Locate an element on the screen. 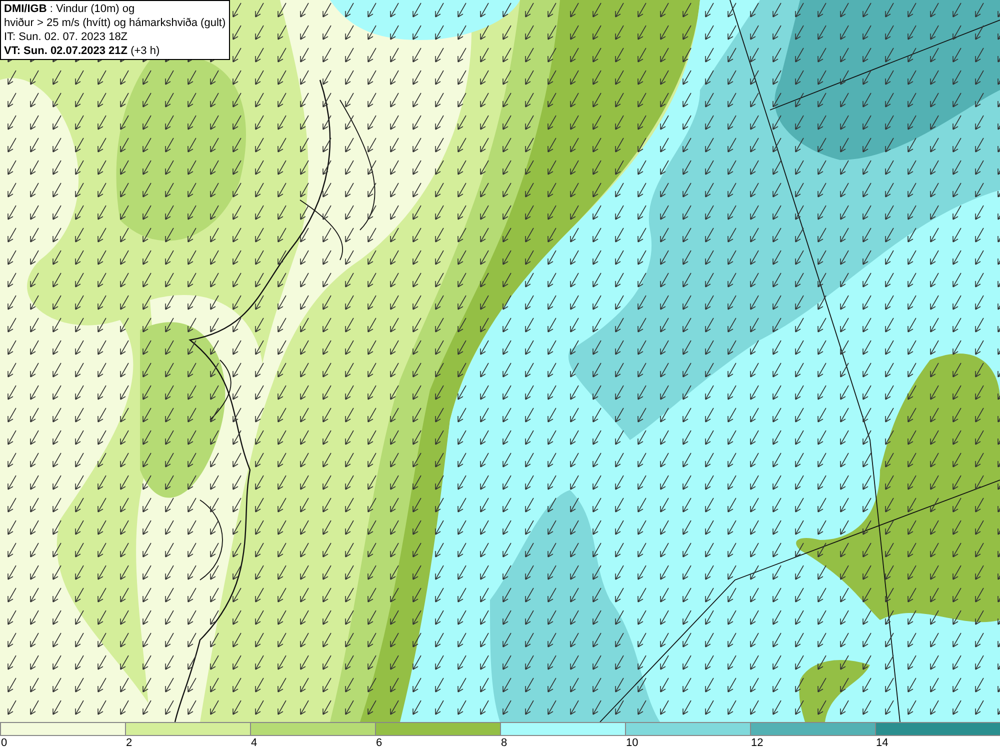  legend-label: 6 is located at coordinates (378, 743).